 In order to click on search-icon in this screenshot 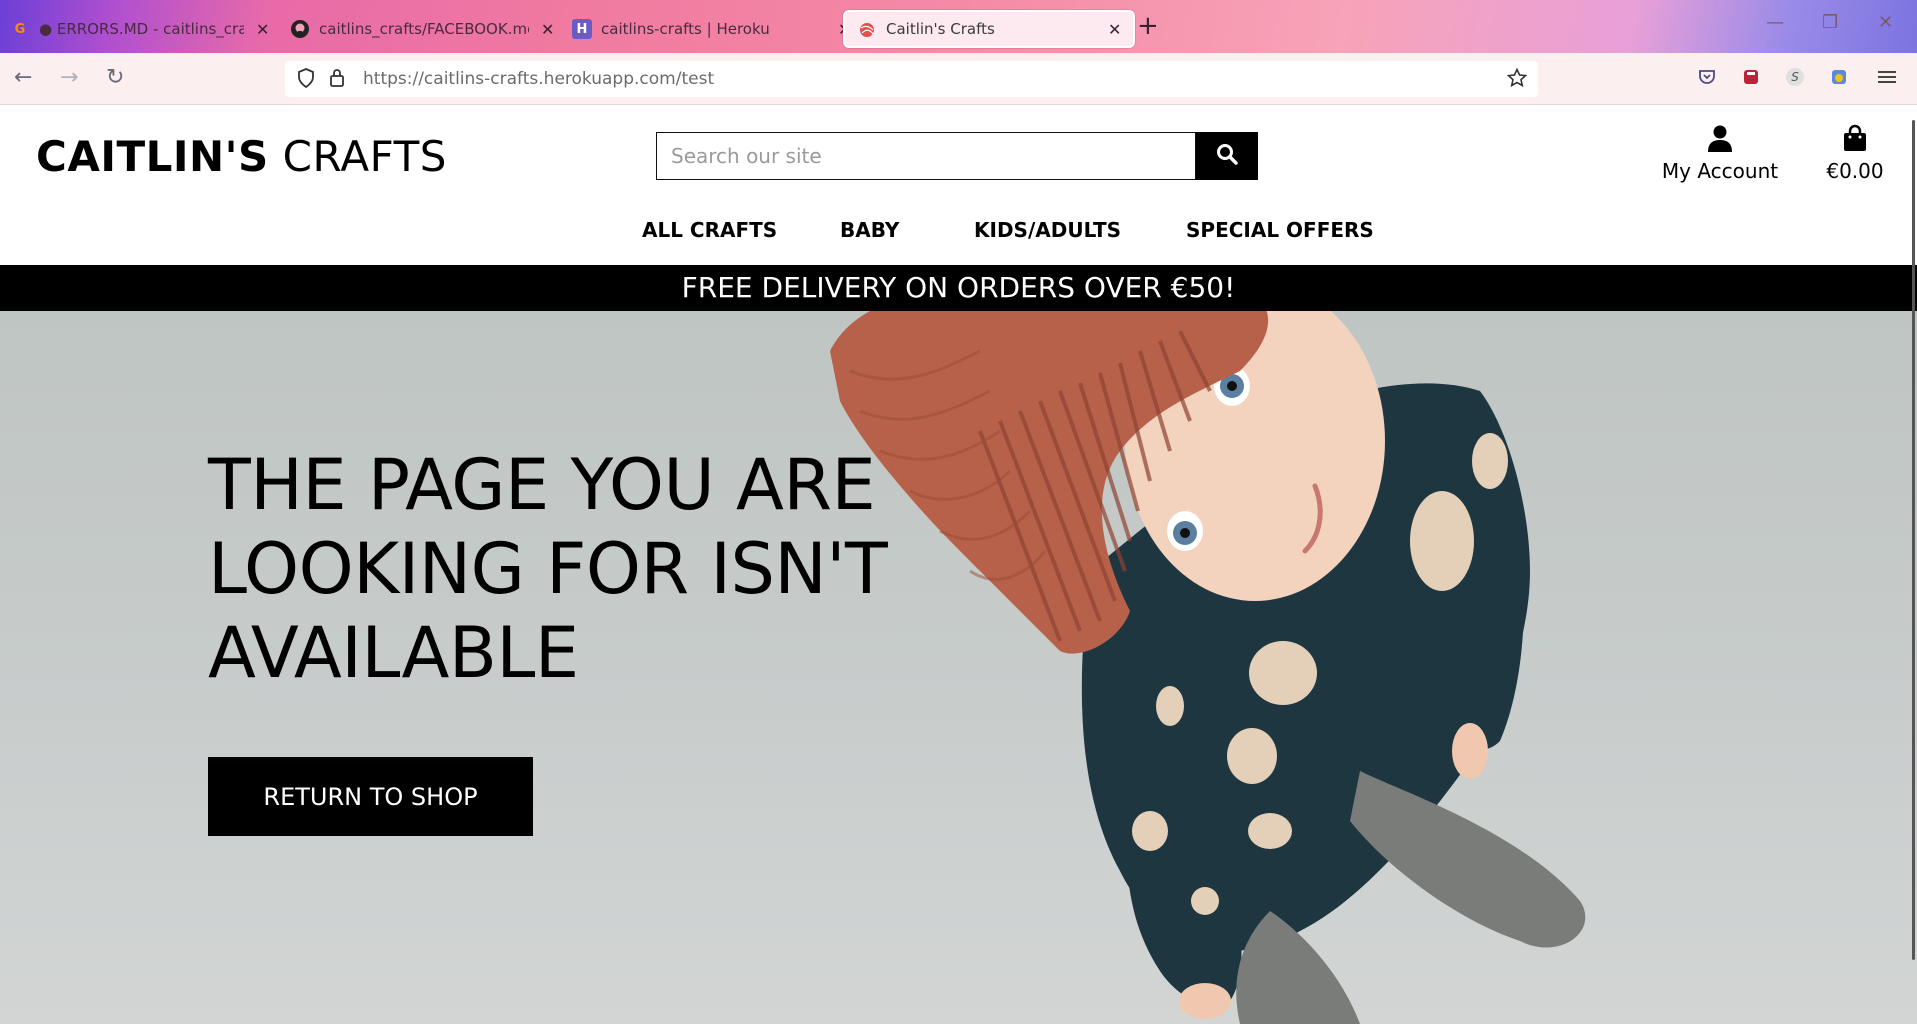, I will do `click(1227, 156)`.